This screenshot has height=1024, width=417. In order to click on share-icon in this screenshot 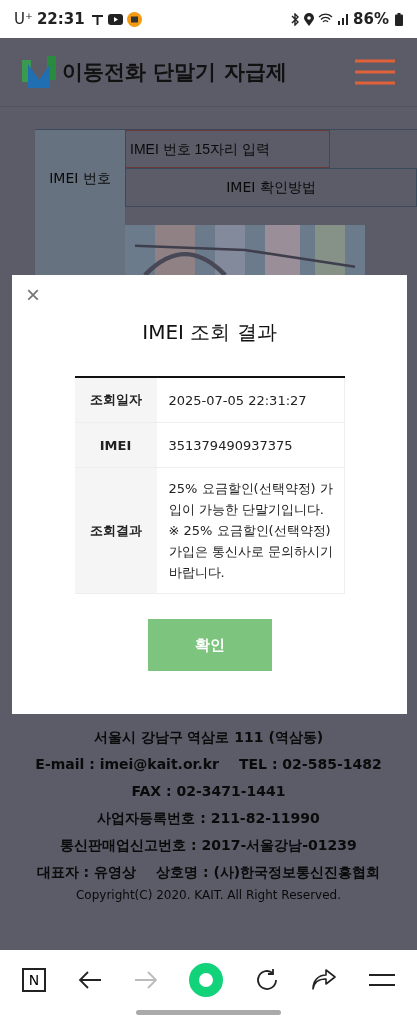, I will do `click(324, 980)`.